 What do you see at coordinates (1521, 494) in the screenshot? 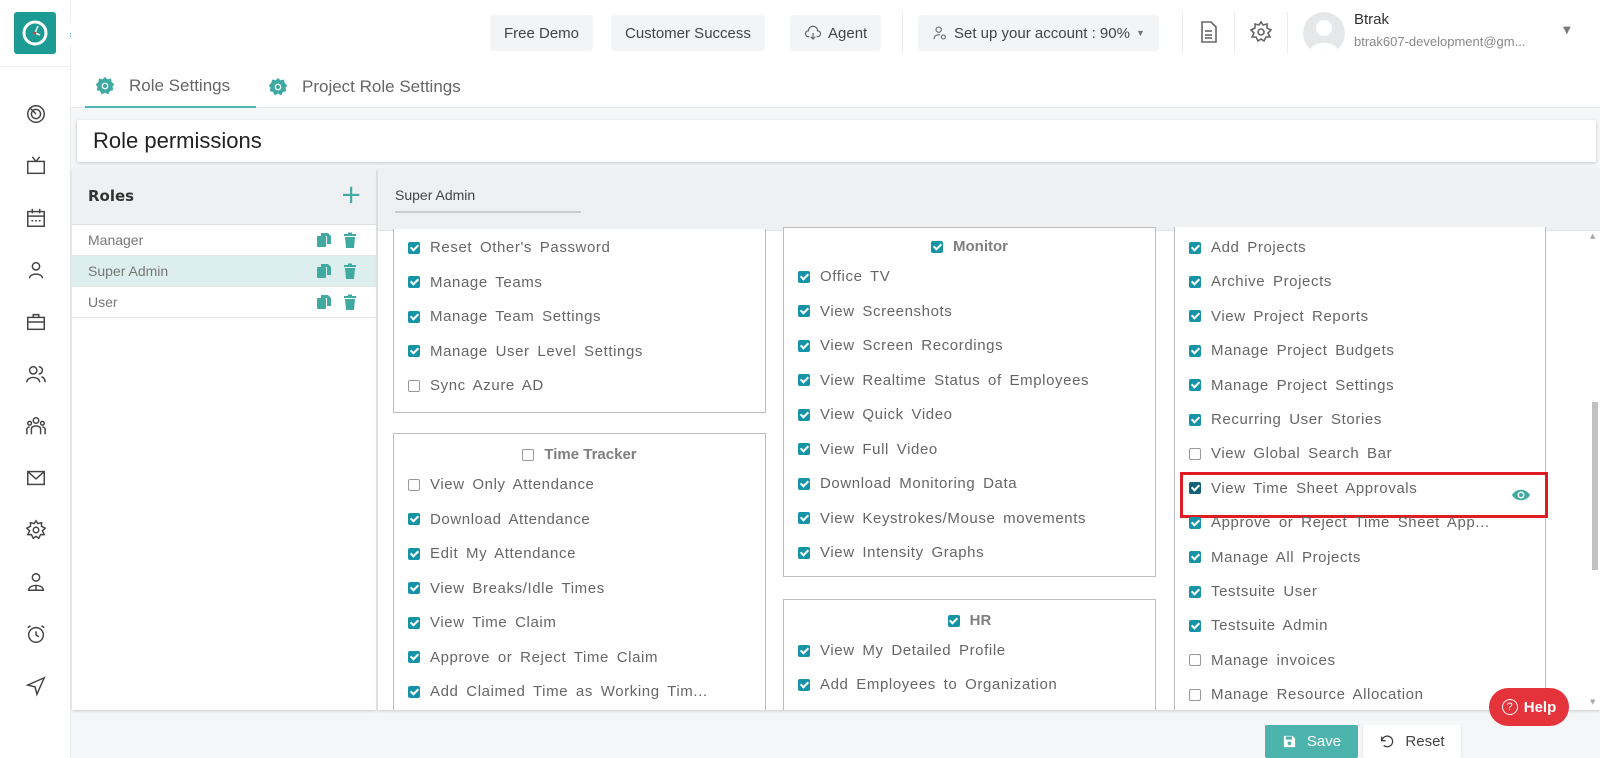
I see `eye-icon` at bounding box center [1521, 494].